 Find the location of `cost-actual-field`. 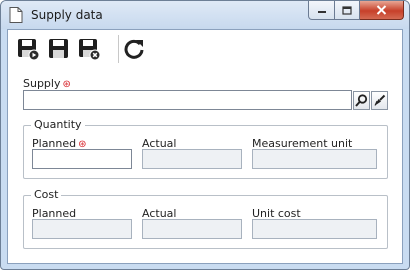

cost-actual-field is located at coordinates (192, 229).